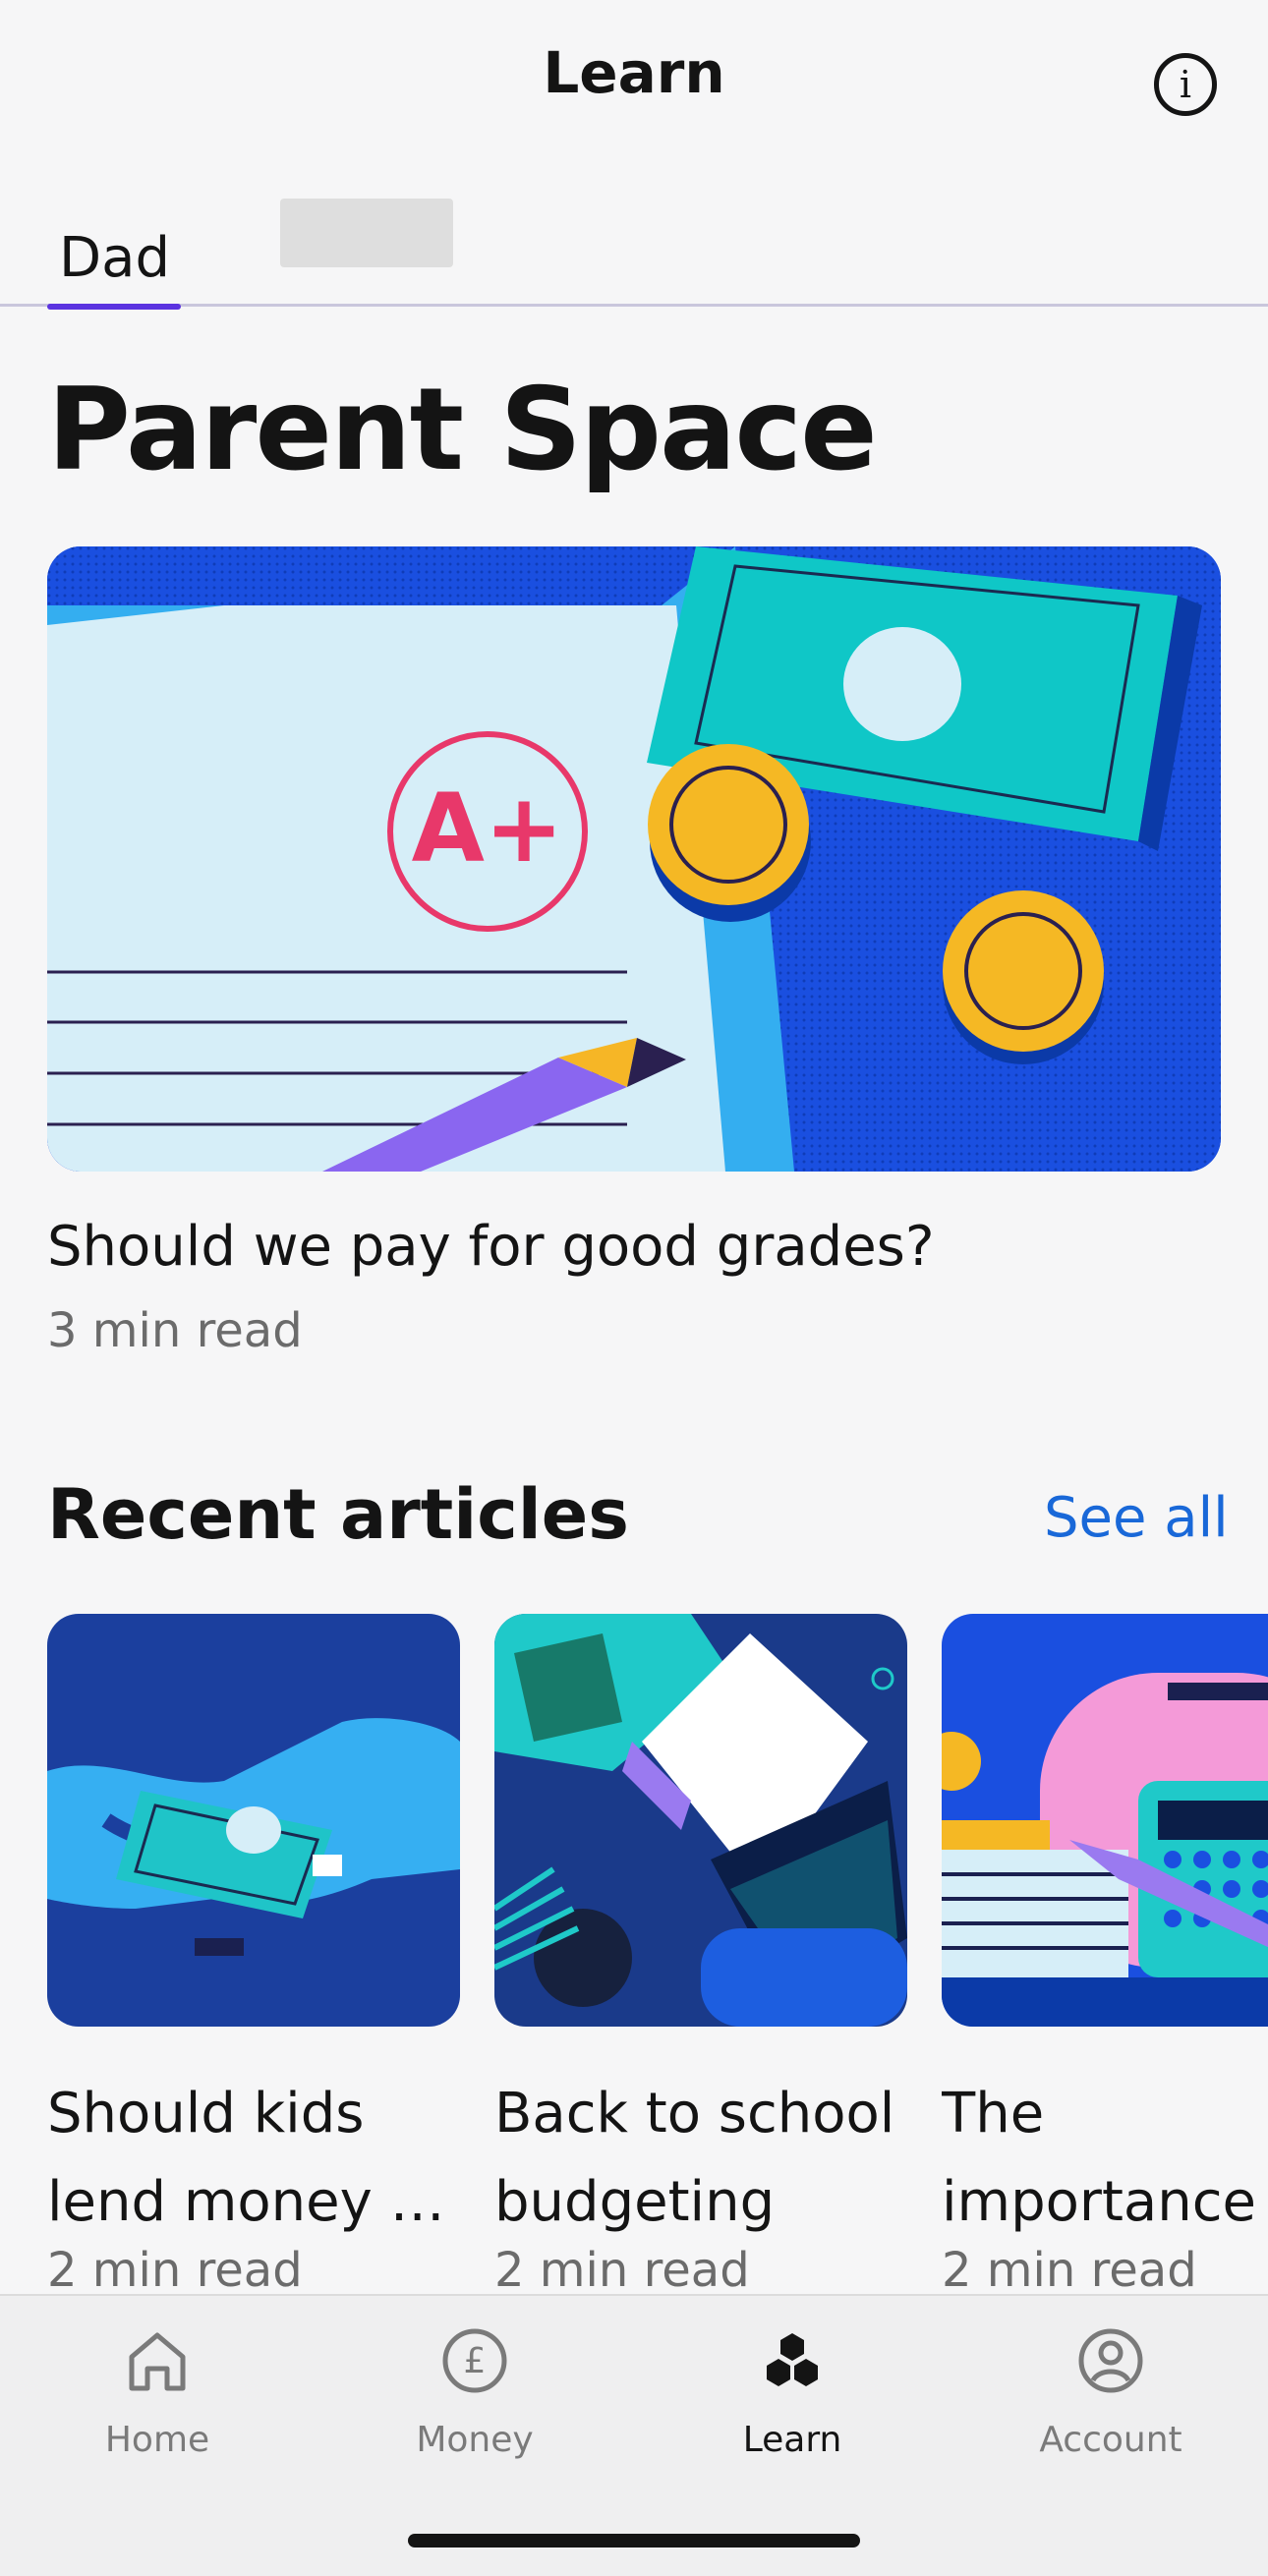 The width and height of the screenshot is (1268, 2576). I want to click on header: Learn i, so click(634, 84).